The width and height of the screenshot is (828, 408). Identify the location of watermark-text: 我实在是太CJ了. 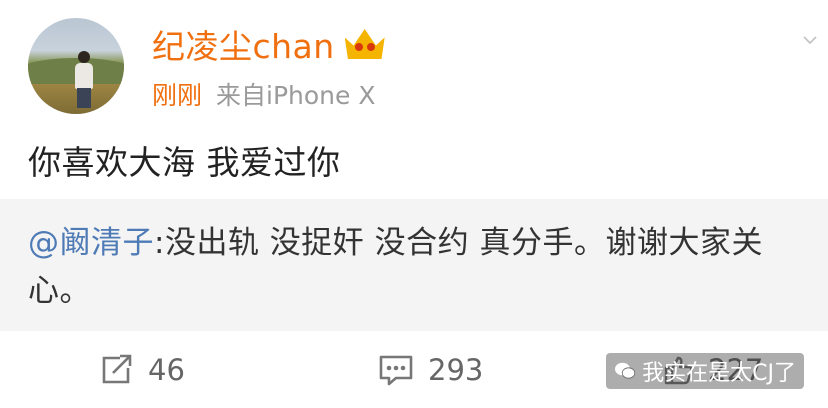
(719, 373).